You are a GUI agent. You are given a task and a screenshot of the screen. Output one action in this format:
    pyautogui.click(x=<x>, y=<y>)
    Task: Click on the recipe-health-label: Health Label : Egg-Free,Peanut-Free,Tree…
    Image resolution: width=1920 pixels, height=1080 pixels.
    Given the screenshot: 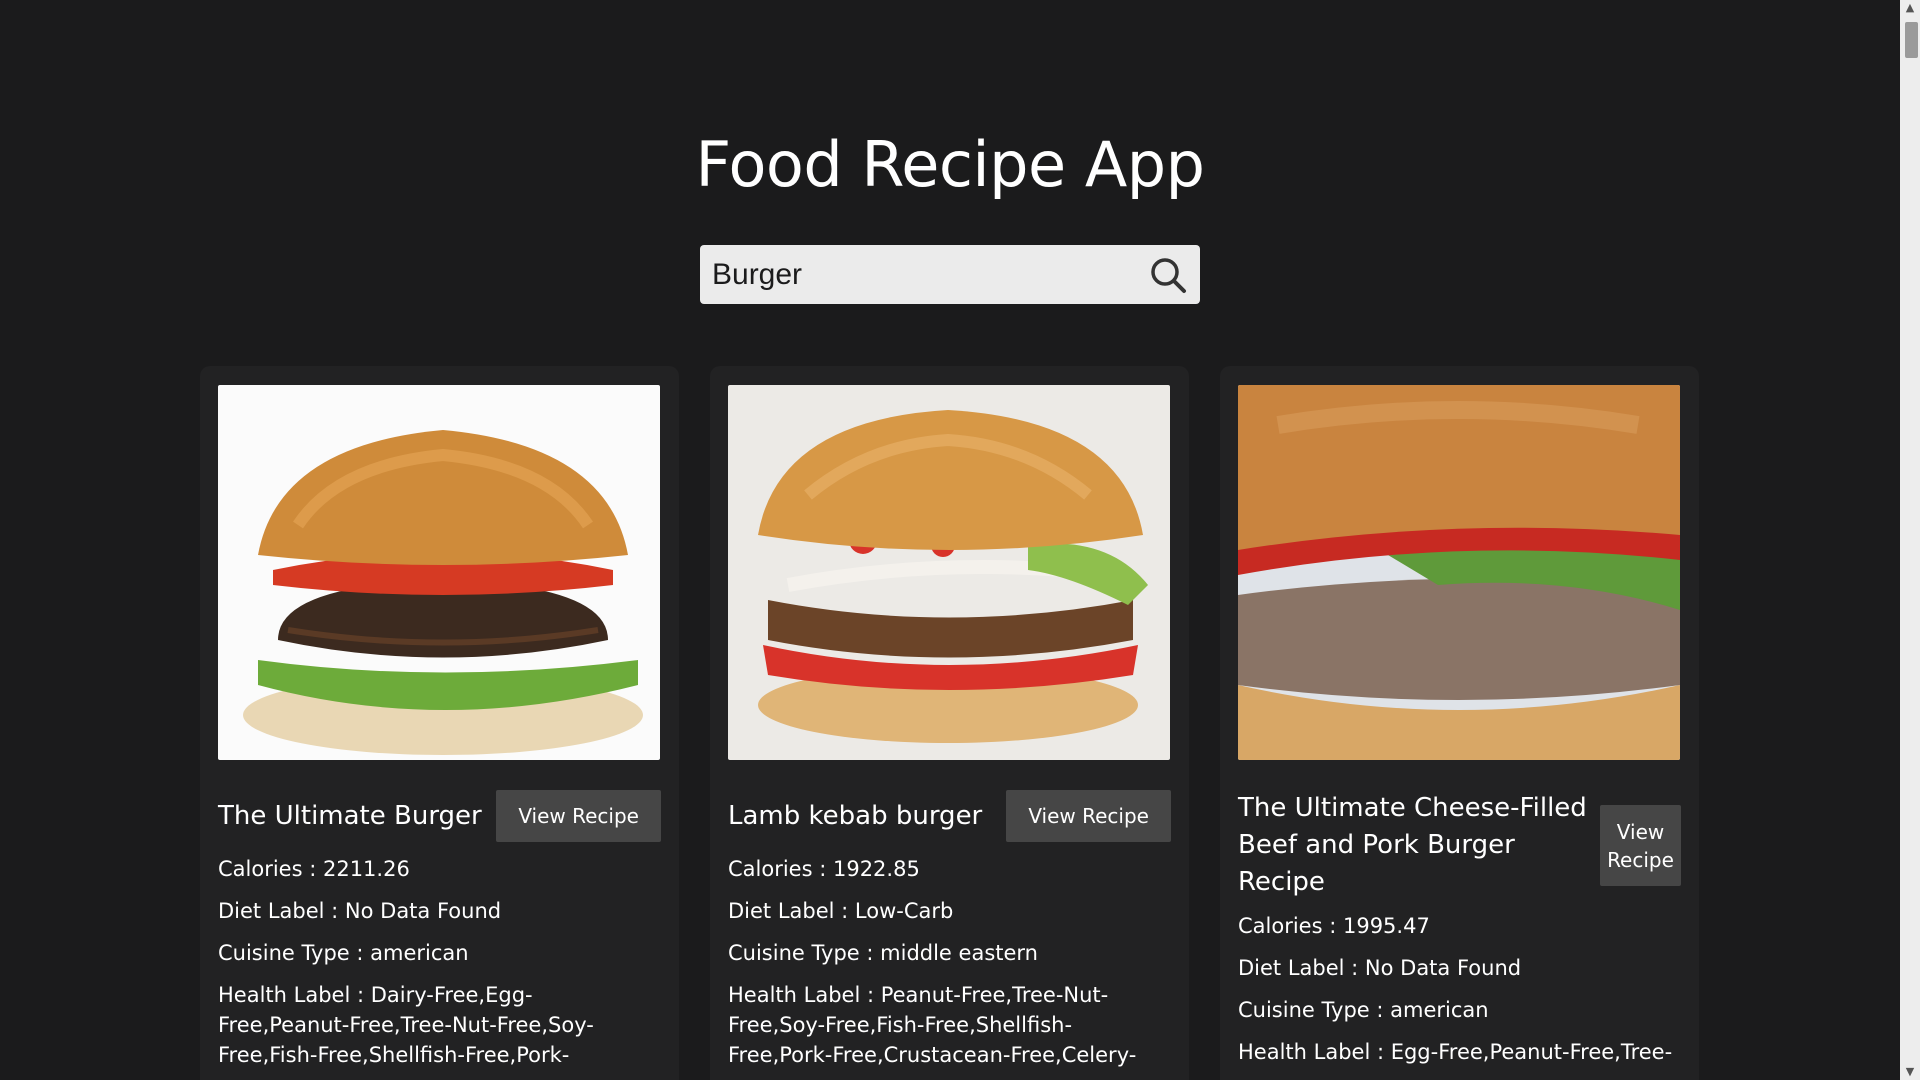 What is the action you would take?
    pyautogui.click(x=1455, y=1052)
    